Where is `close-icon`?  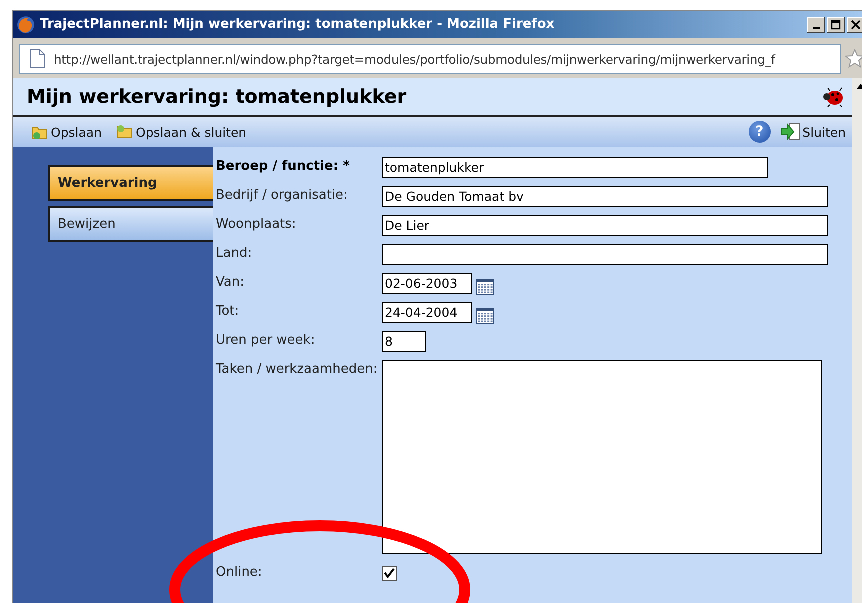 close-icon is located at coordinates (856, 25).